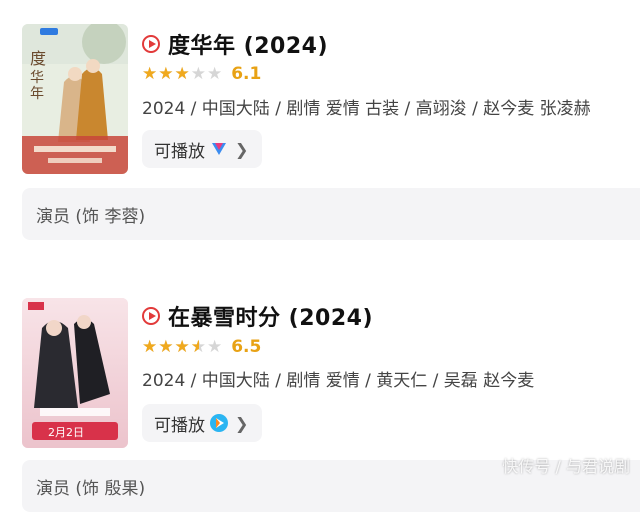 The image size is (640, 512). I want to click on title-row: 度华年 (2024), so click(235, 44).